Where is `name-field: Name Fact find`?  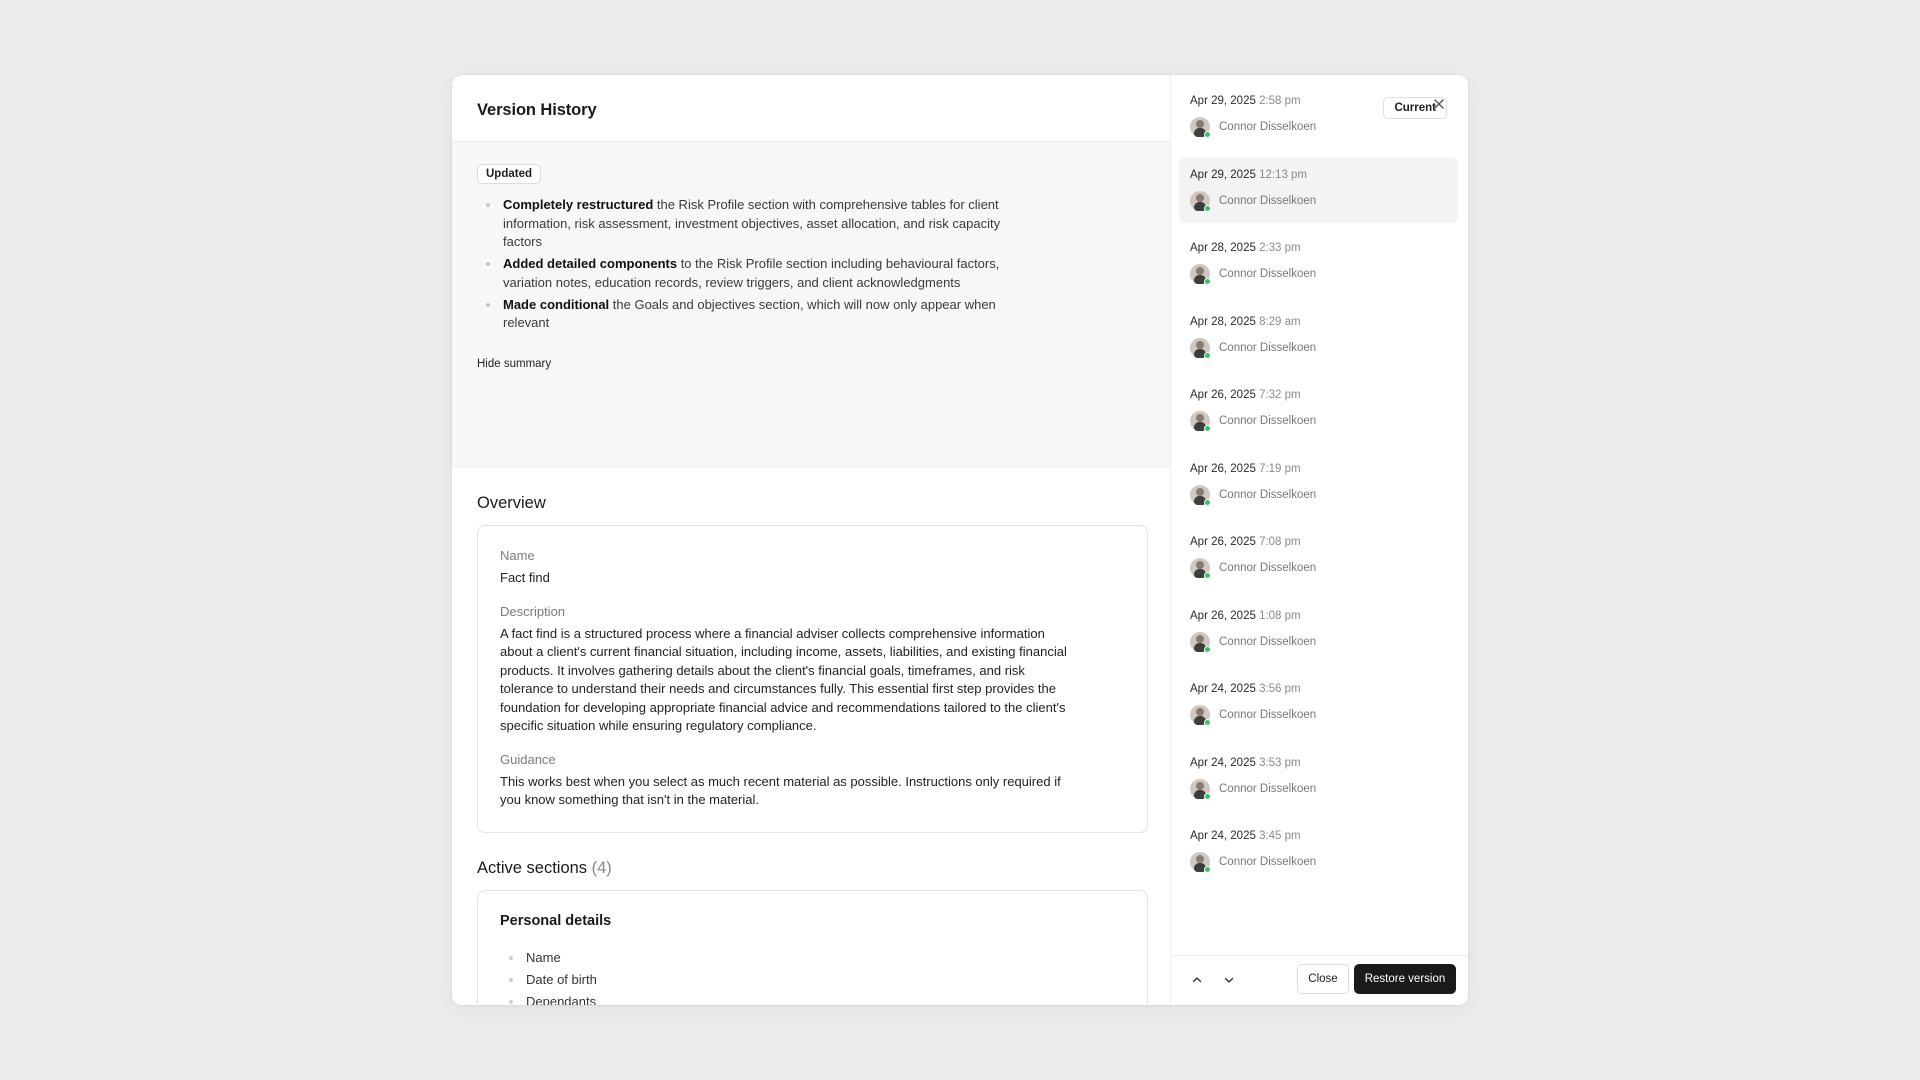
name-field: Name Fact find is located at coordinates (812, 568).